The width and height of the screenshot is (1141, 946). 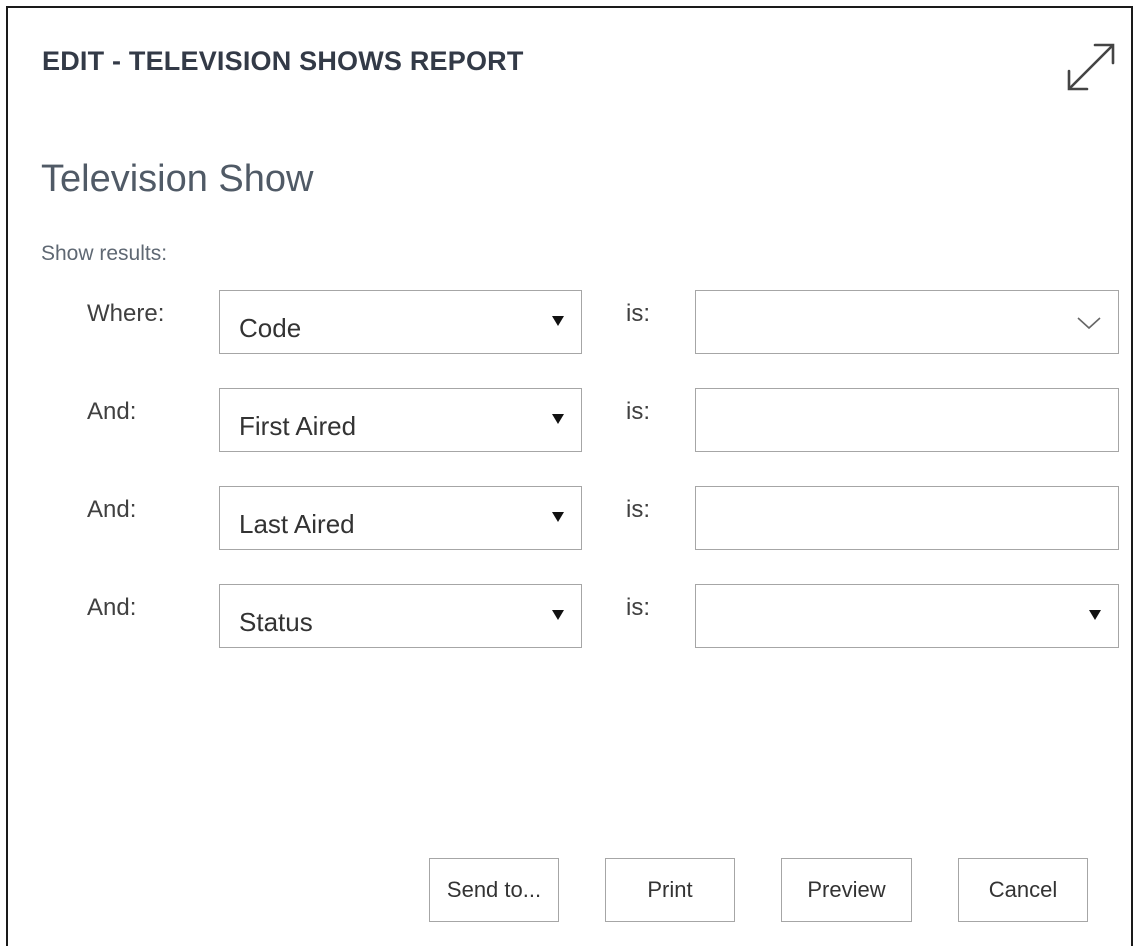 I want to click on chevron-down-icon, so click(x=1089, y=323).